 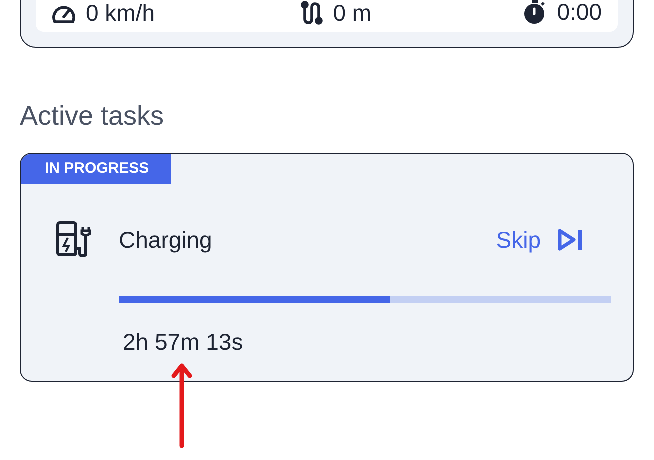 What do you see at coordinates (74, 240) in the screenshot?
I see `charging-station-icon` at bounding box center [74, 240].